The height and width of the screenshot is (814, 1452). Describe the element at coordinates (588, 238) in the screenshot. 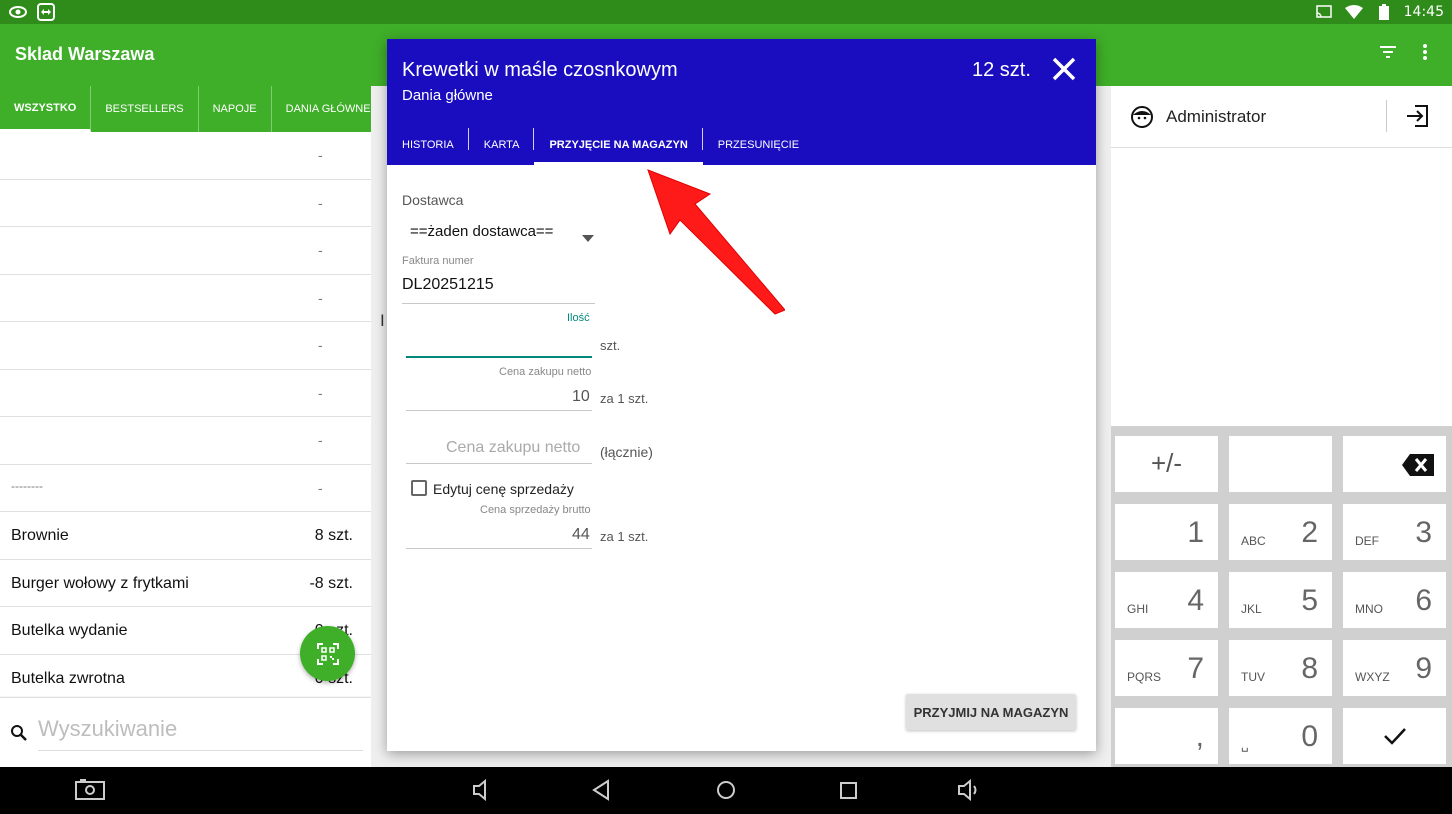

I see `dropdown-arrow-icon` at that location.